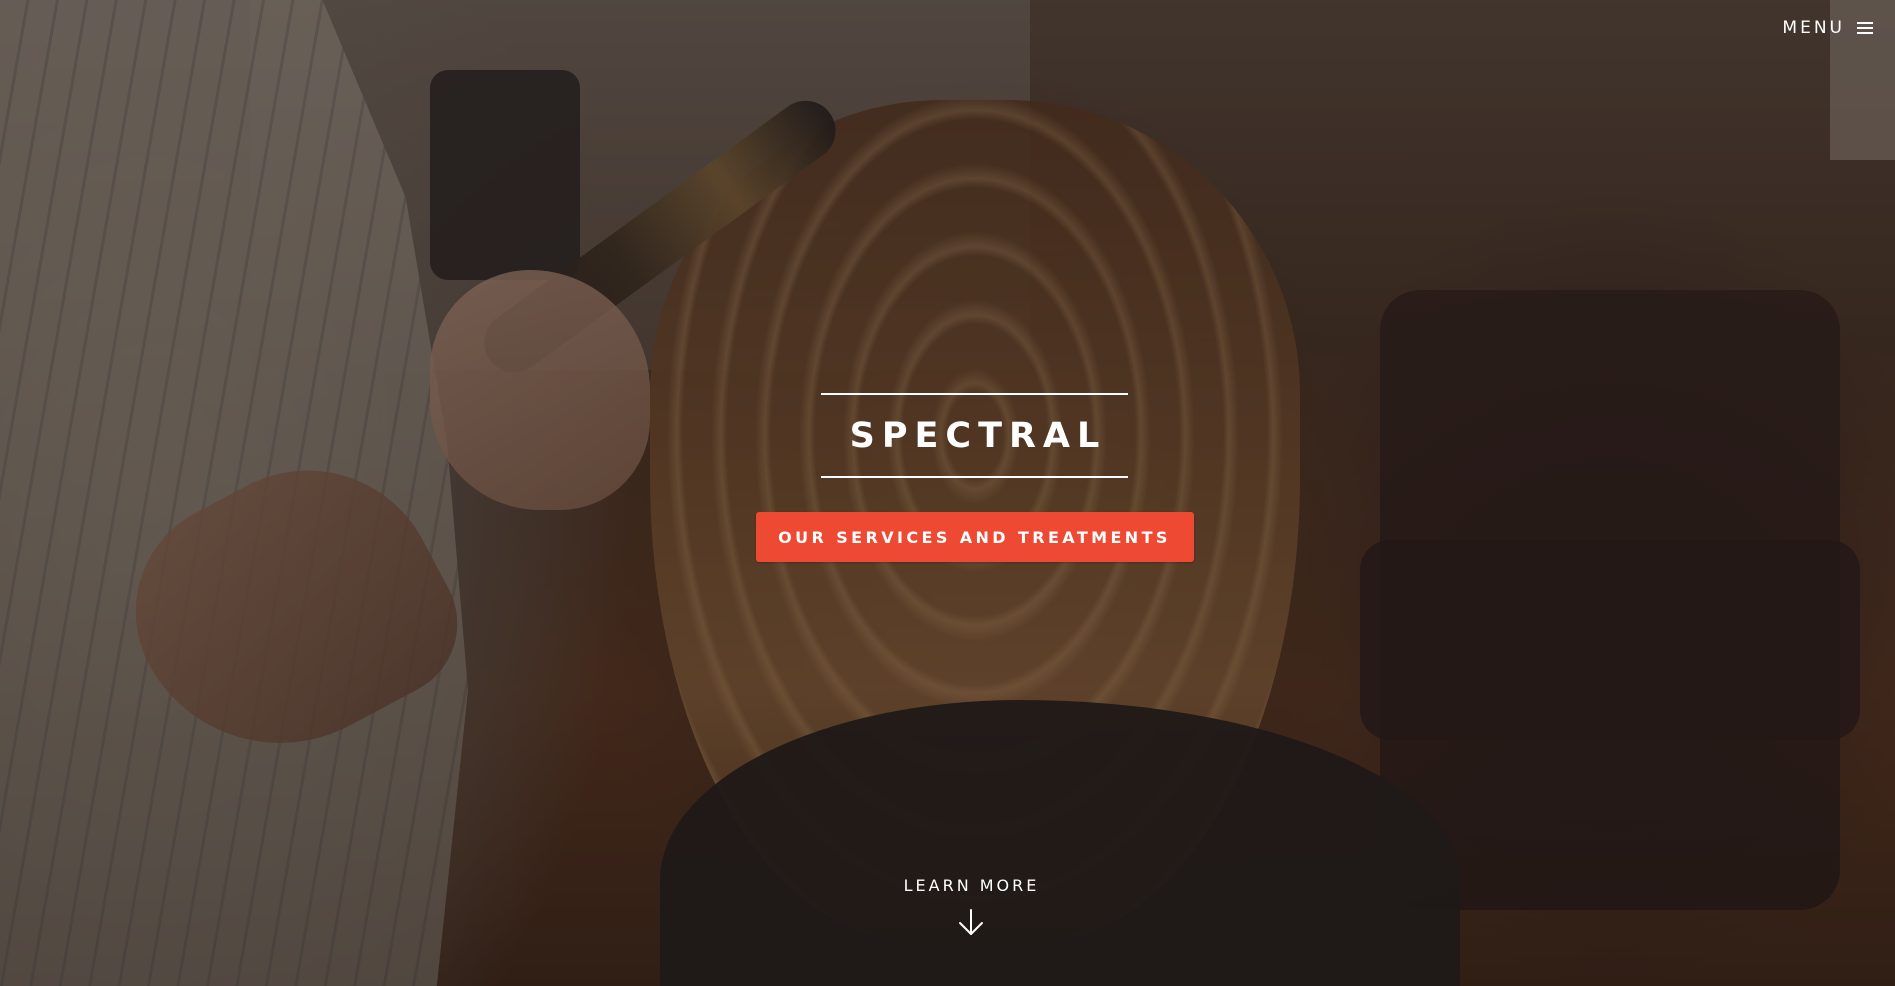 The image size is (1895, 986). Describe the element at coordinates (972, 906) in the screenshot. I see `learn-more-group: LEARN MORE` at that location.